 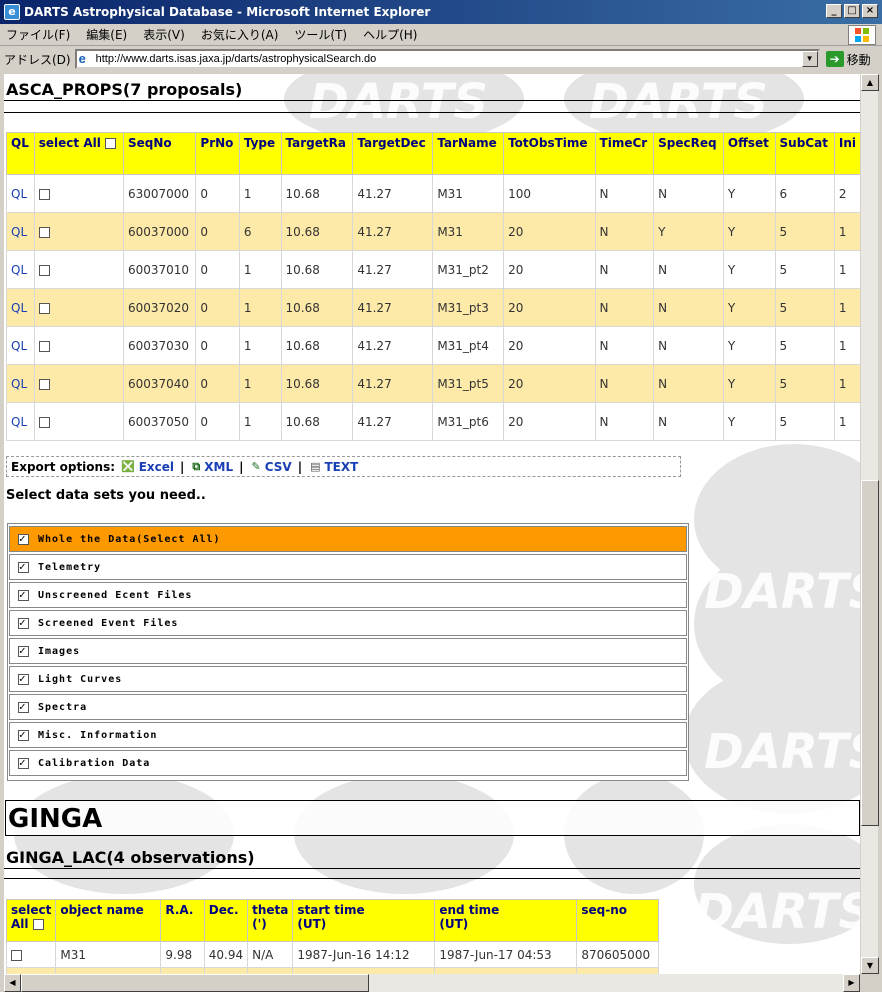 What do you see at coordinates (432, 818) in the screenshot?
I see `ginga-heading: GINGA` at bounding box center [432, 818].